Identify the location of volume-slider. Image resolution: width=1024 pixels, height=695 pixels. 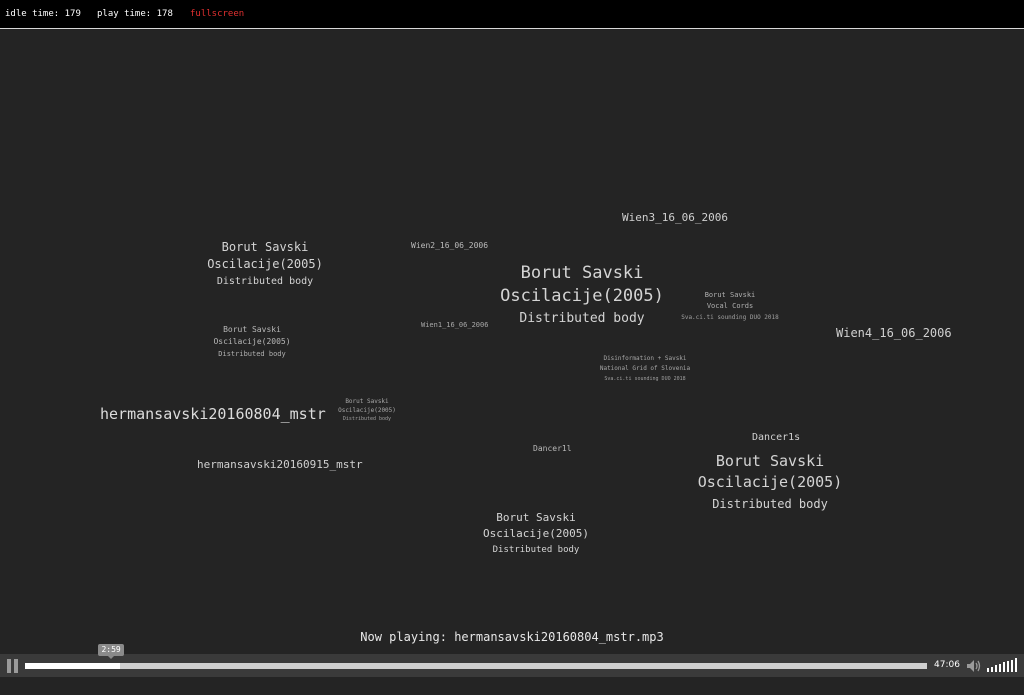
(1003, 665).